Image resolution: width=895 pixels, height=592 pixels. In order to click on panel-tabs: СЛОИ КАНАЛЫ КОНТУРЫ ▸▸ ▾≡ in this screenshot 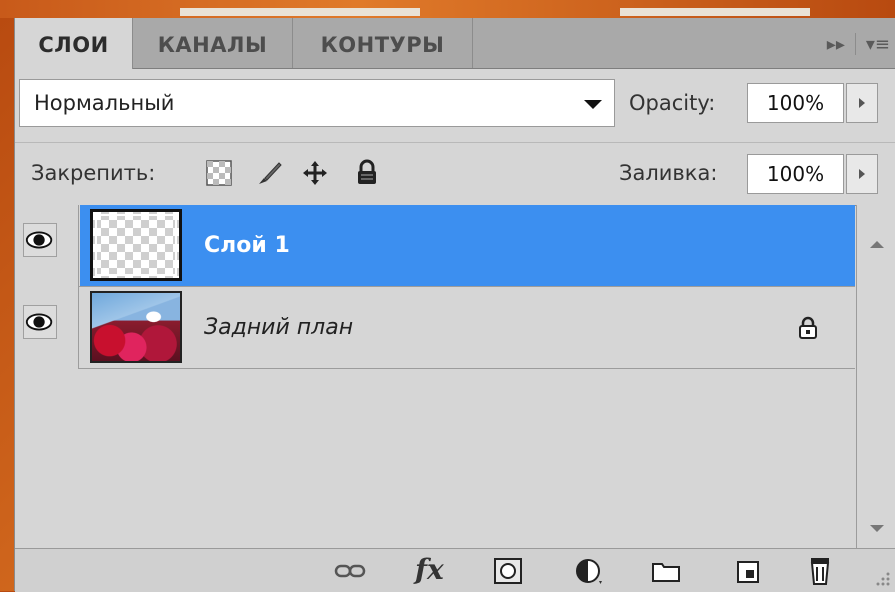, I will do `click(455, 43)`.